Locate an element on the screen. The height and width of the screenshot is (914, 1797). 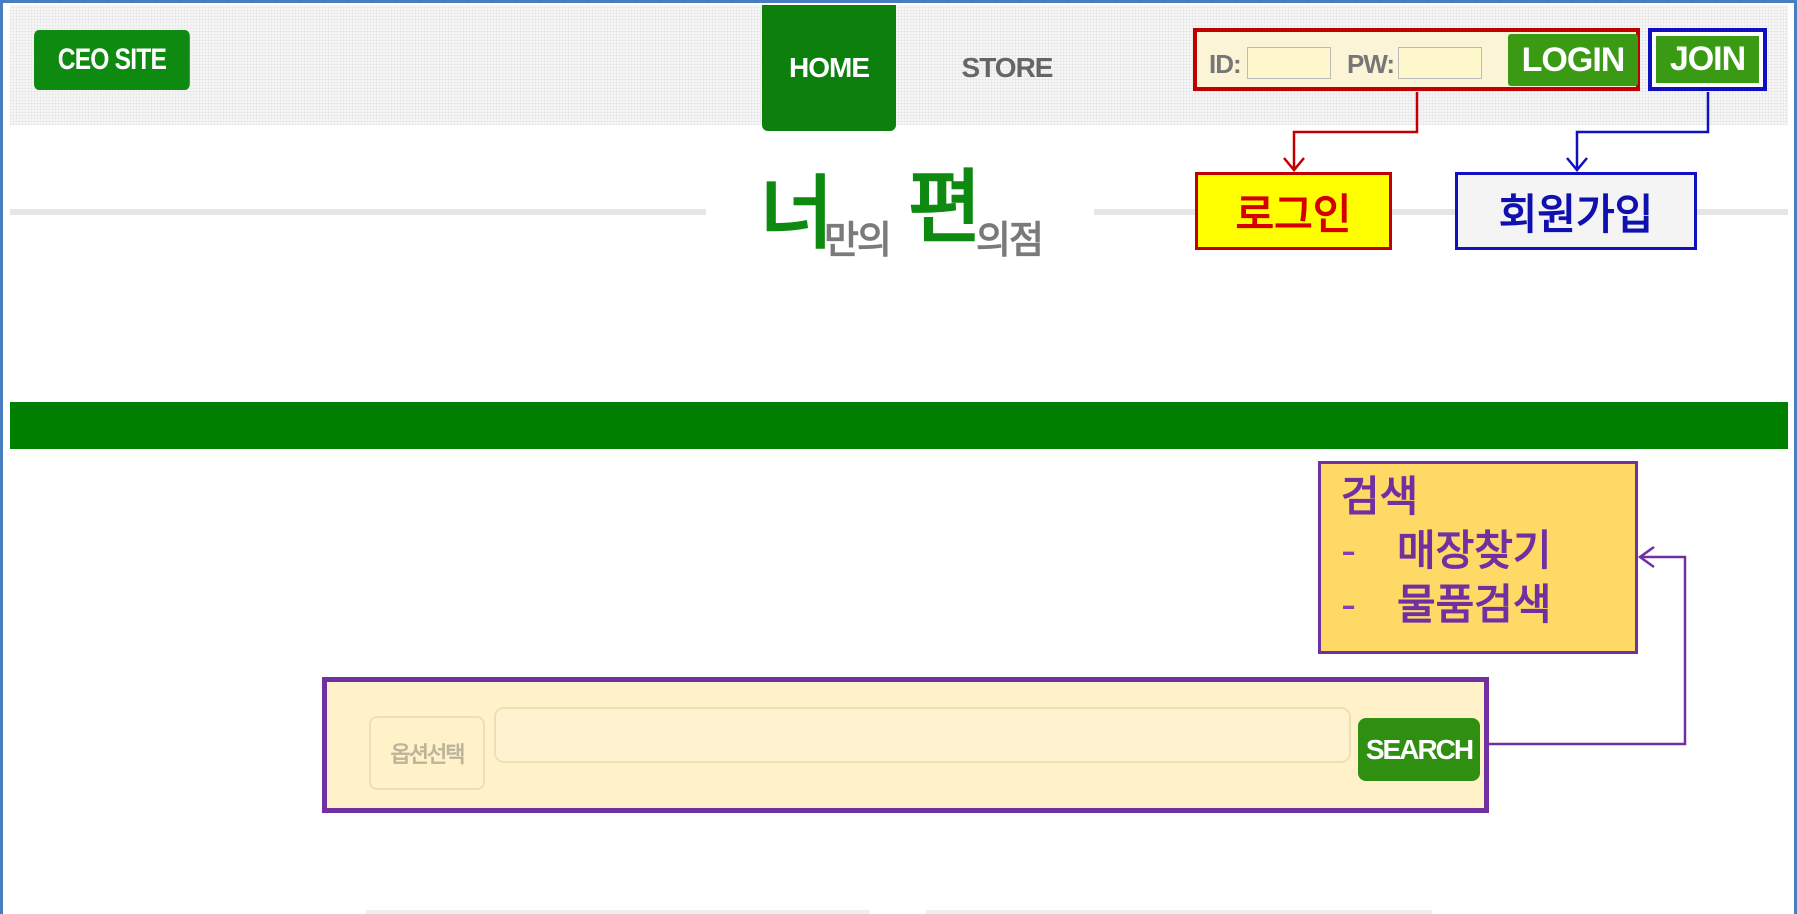
join-callout: 회원가입 is located at coordinates (1576, 211).